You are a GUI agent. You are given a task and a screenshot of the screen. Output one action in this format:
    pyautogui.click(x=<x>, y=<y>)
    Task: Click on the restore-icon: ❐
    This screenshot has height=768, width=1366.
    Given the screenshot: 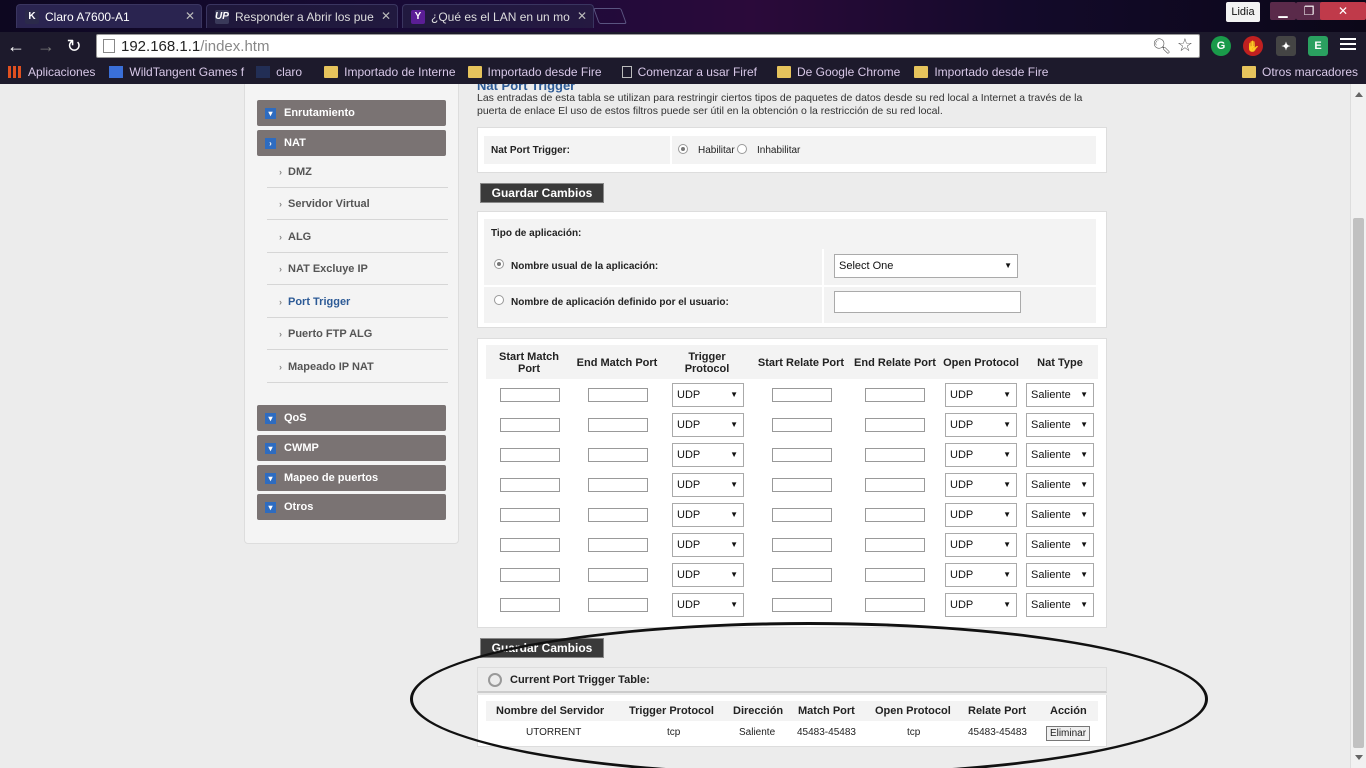 What is the action you would take?
    pyautogui.click(x=1309, y=11)
    